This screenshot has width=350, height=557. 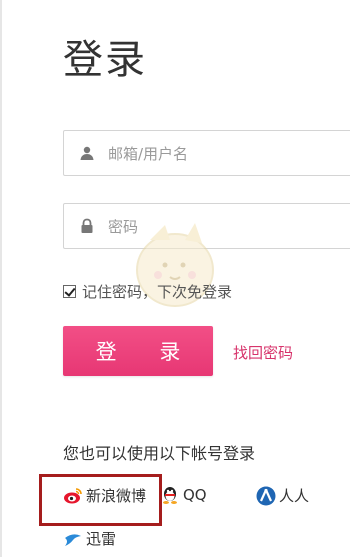 What do you see at coordinates (157, 292) in the screenshot?
I see `remember-label: 记住密码，下次免登录` at bounding box center [157, 292].